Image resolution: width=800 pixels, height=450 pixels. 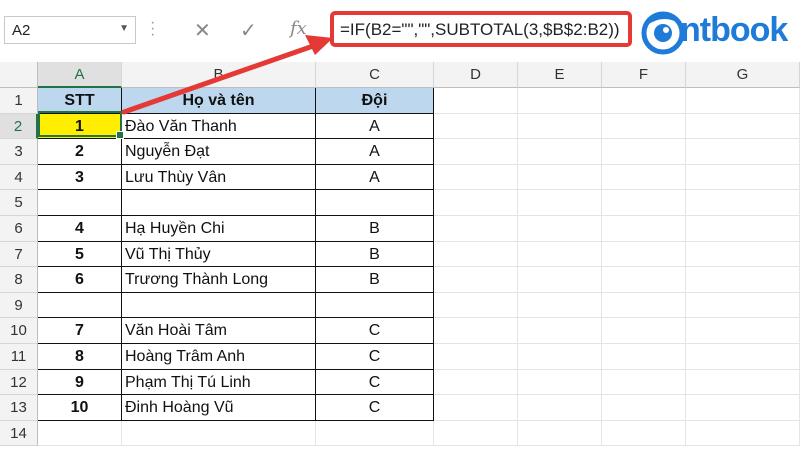 What do you see at coordinates (375, 382) in the screenshot?
I see `cell-c12: C` at bounding box center [375, 382].